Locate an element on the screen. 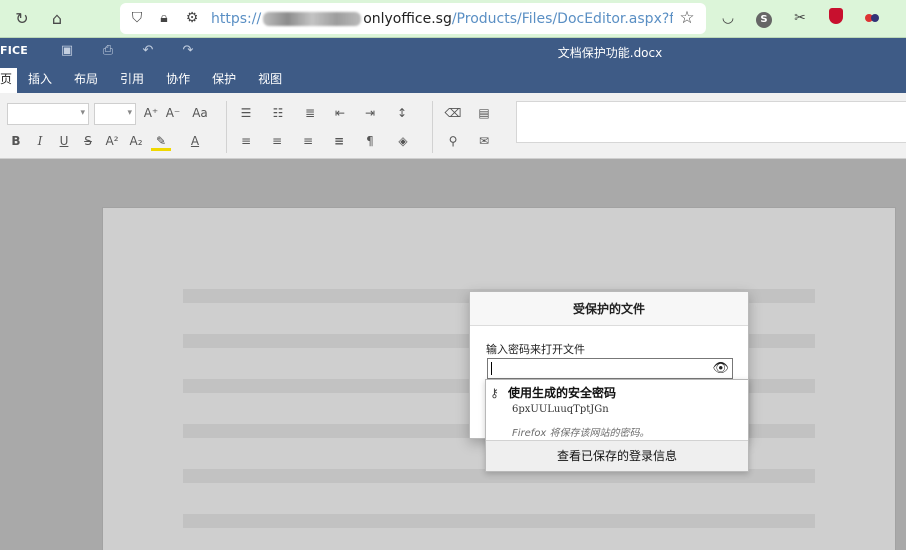 This screenshot has width=906, height=550. multilevel-list-icon: ≣ is located at coordinates (310, 113).